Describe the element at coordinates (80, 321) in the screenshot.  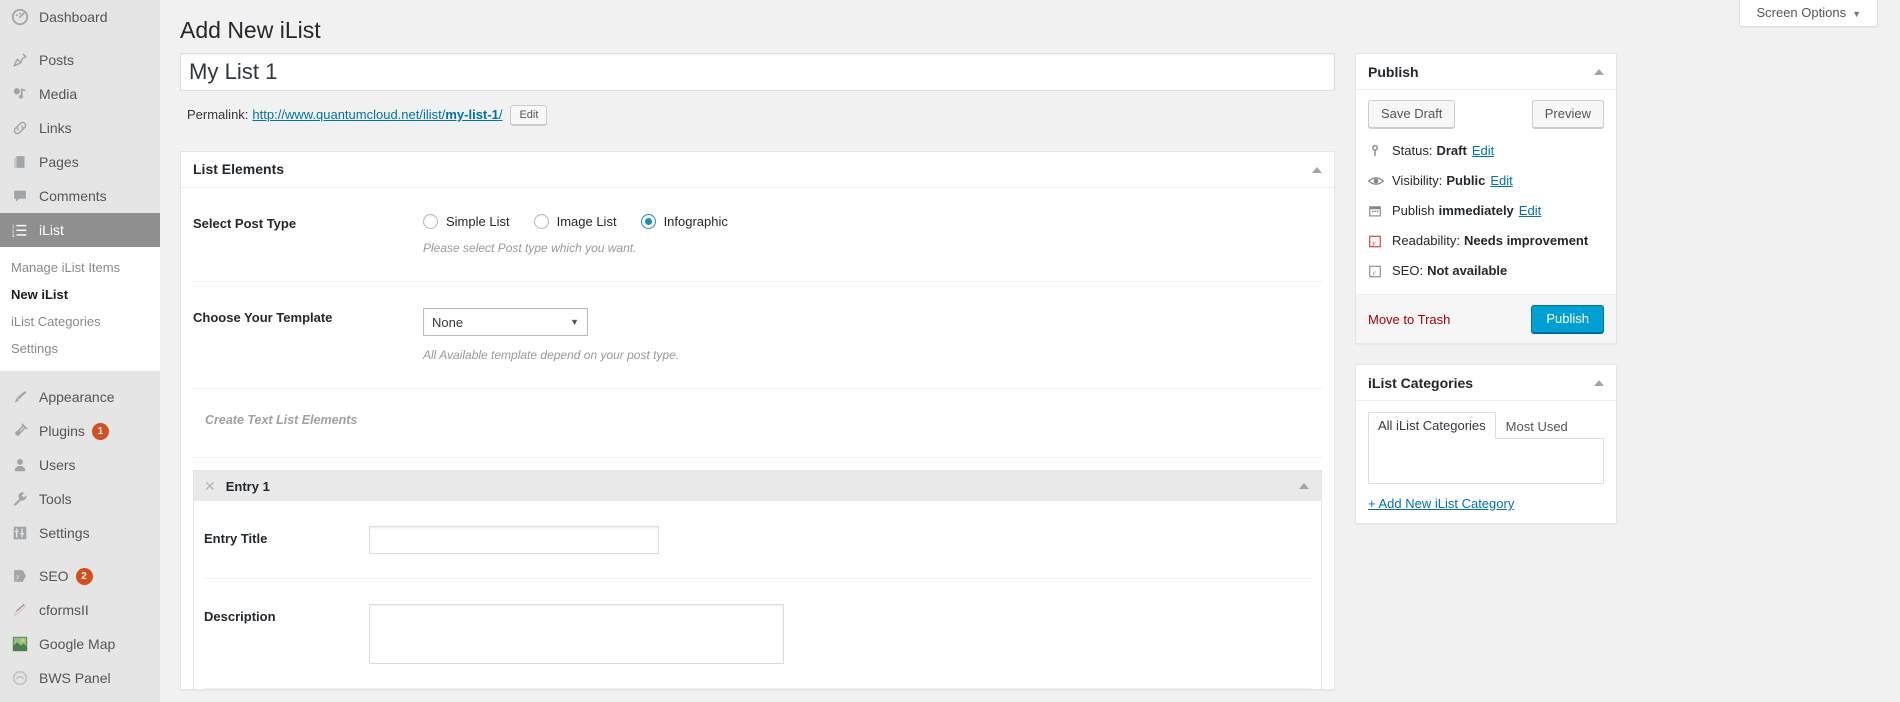
I see `submenu-item-ilist-categories: iList Categories` at that location.